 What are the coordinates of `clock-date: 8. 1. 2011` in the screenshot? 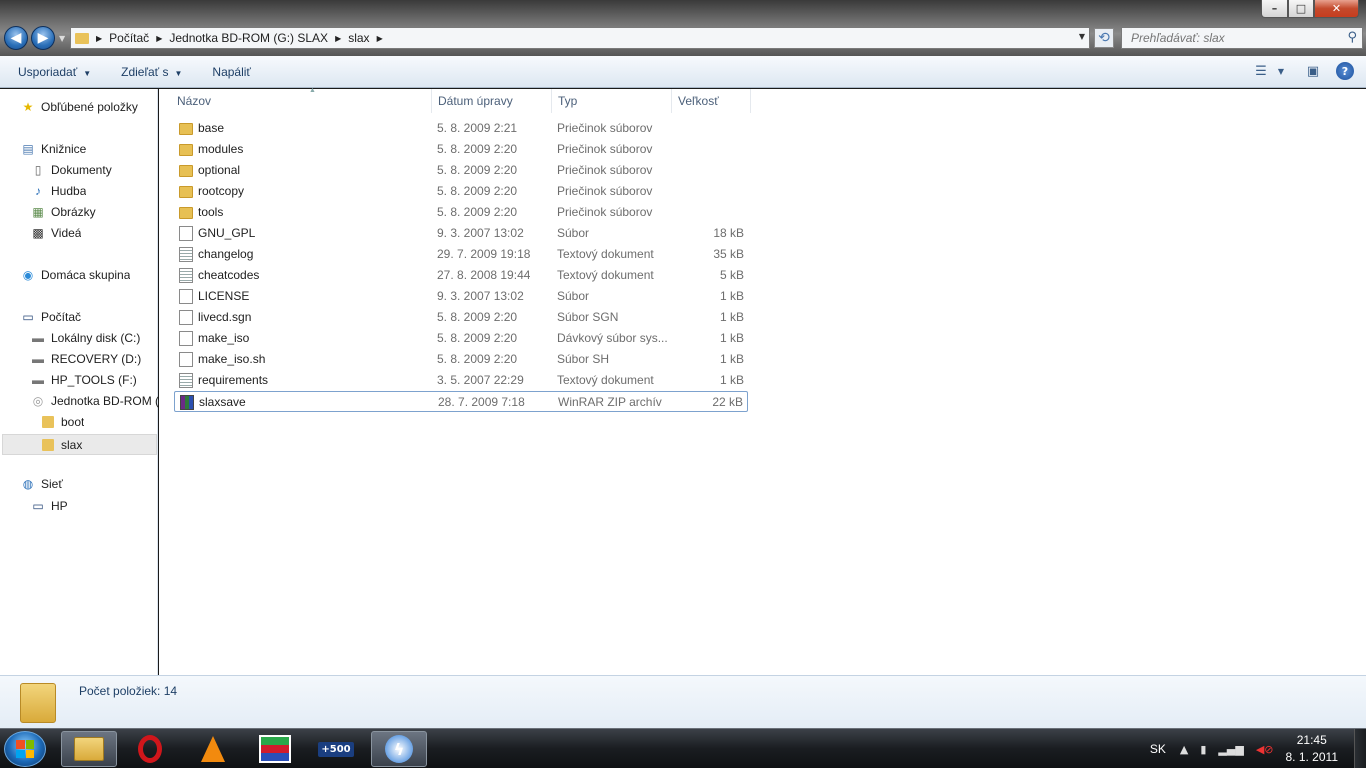 It's located at (1312, 757).